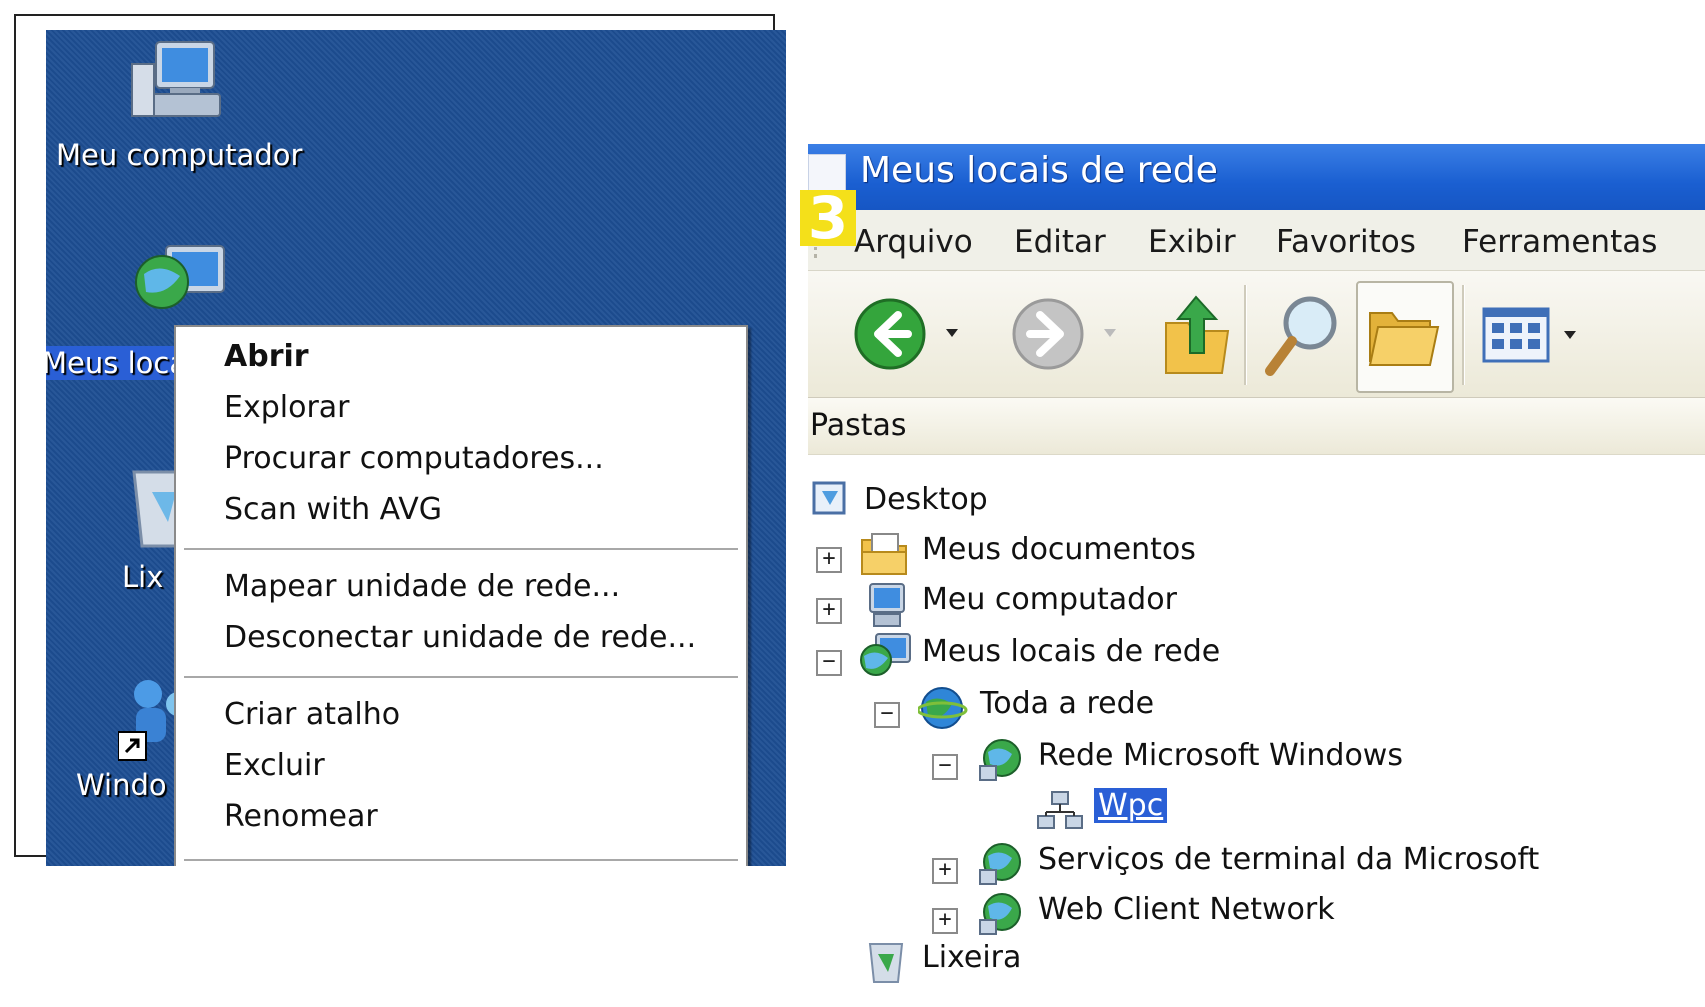 Image resolution: width=1705 pixels, height=1007 pixels. I want to click on workgroup-icon, so click(1060, 812).